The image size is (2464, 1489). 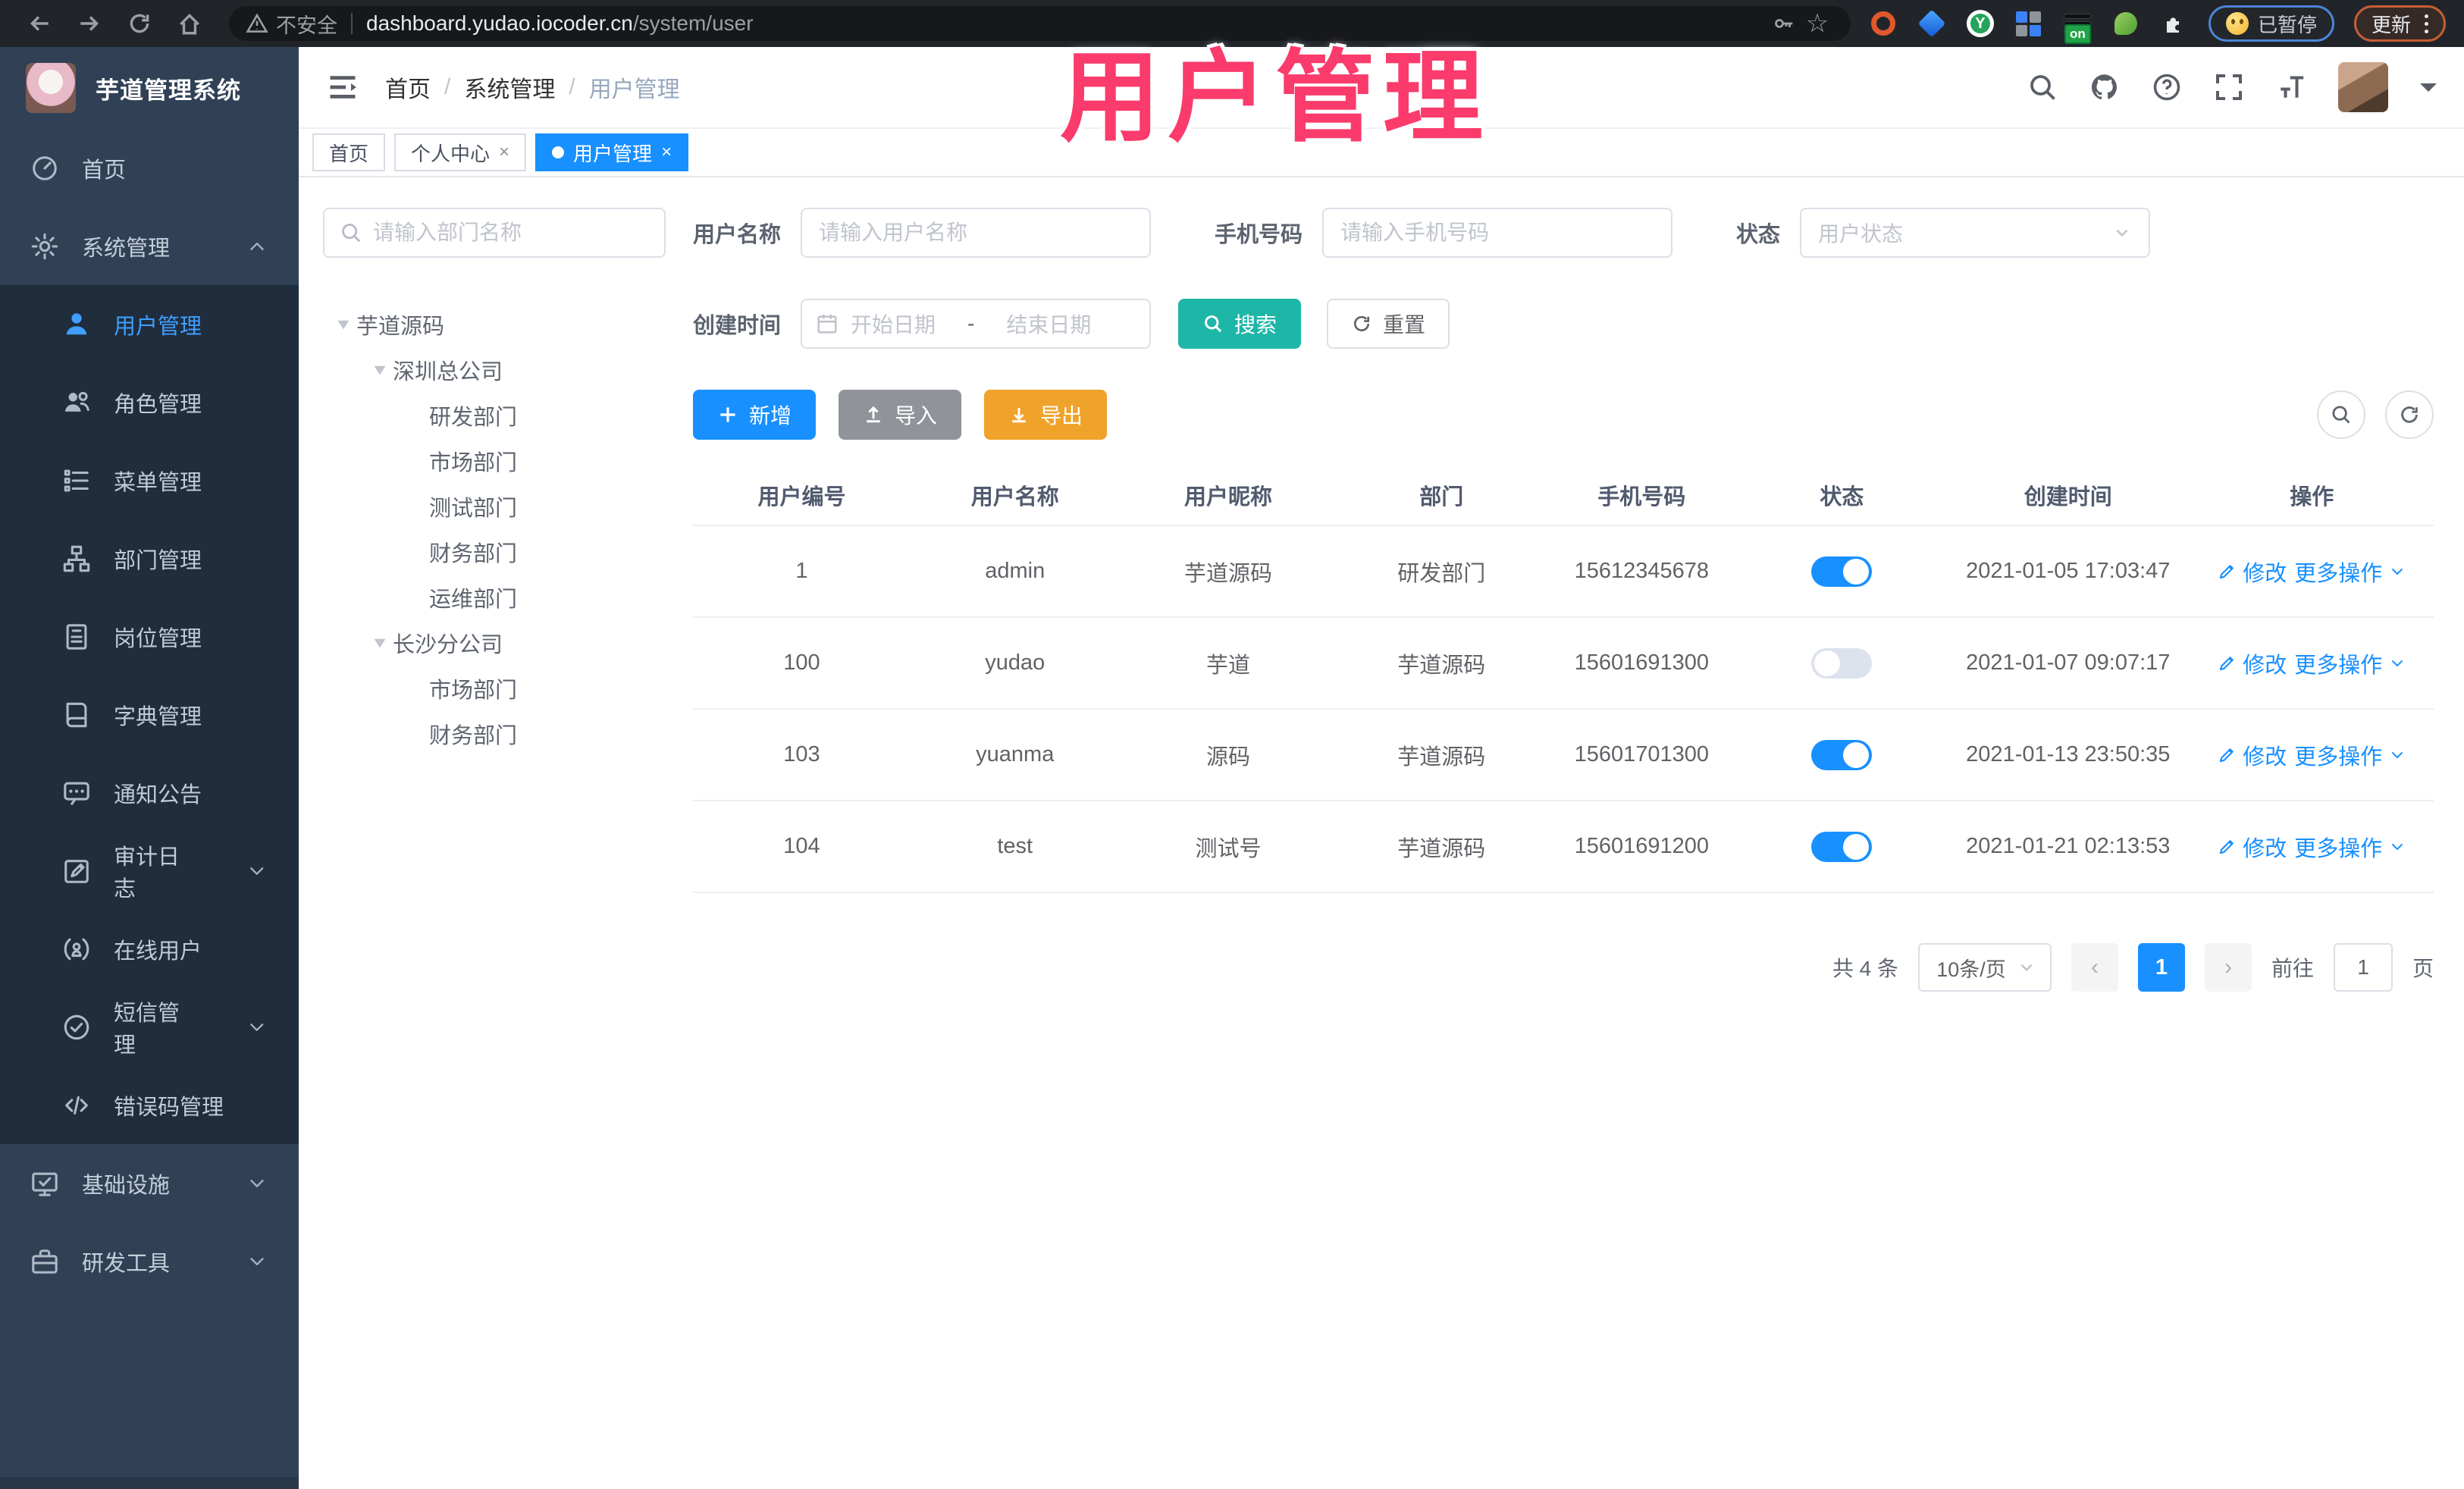 I want to click on browser-menu-icon, so click(x=2427, y=23).